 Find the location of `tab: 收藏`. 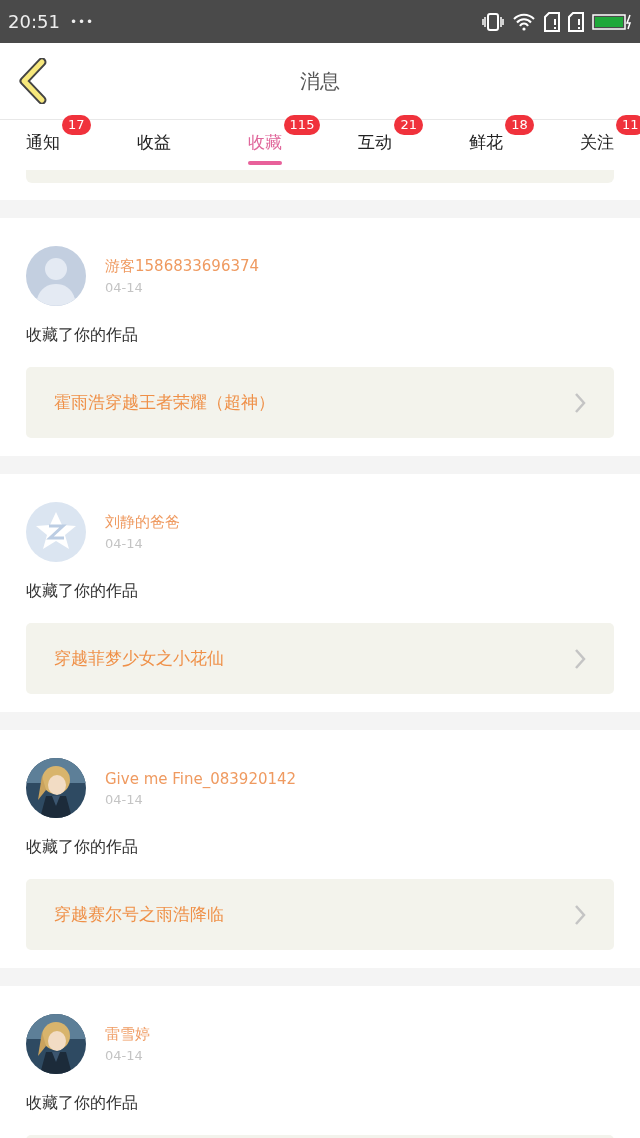

tab: 收藏 is located at coordinates (264, 142).